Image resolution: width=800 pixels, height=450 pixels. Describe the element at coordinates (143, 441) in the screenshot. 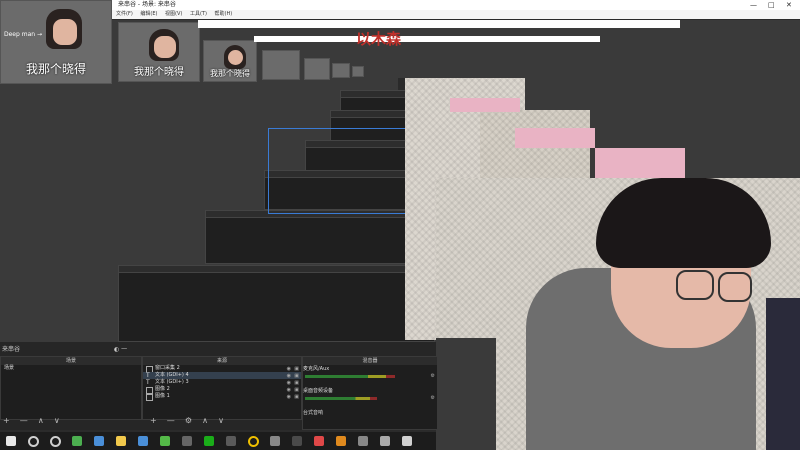

I see `store-icon` at that location.